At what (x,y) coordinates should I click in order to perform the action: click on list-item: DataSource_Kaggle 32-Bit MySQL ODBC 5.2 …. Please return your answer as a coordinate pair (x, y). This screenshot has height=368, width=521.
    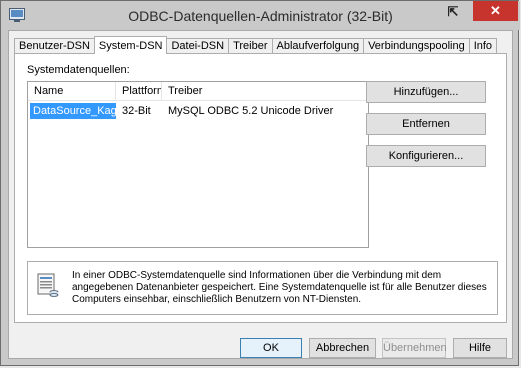
    Looking at the image, I should click on (198, 111).